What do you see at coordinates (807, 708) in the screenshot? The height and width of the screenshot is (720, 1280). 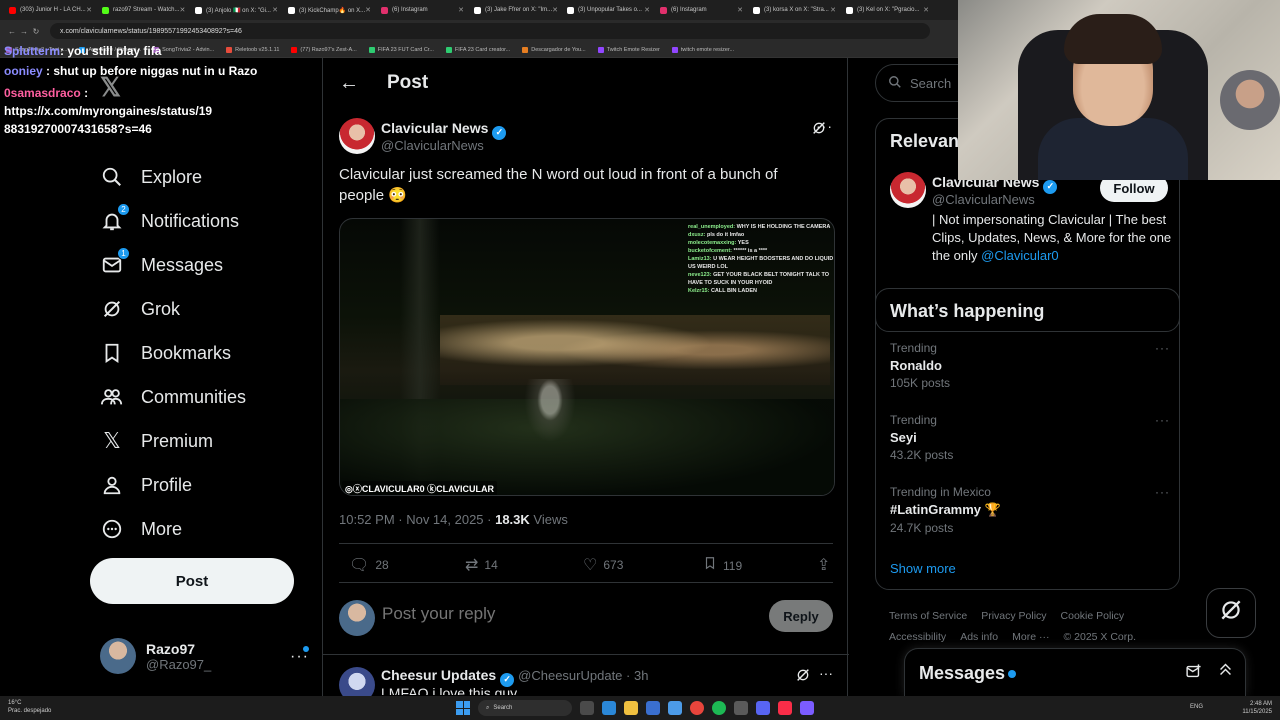 I see `obs-icon` at bounding box center [807, 708].